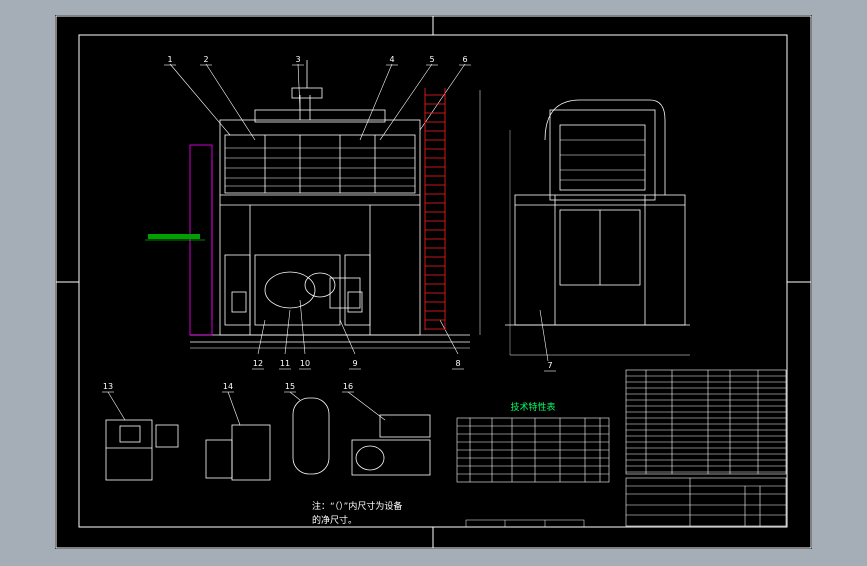  I want to click on callout-16: 16, so click(348, 386).